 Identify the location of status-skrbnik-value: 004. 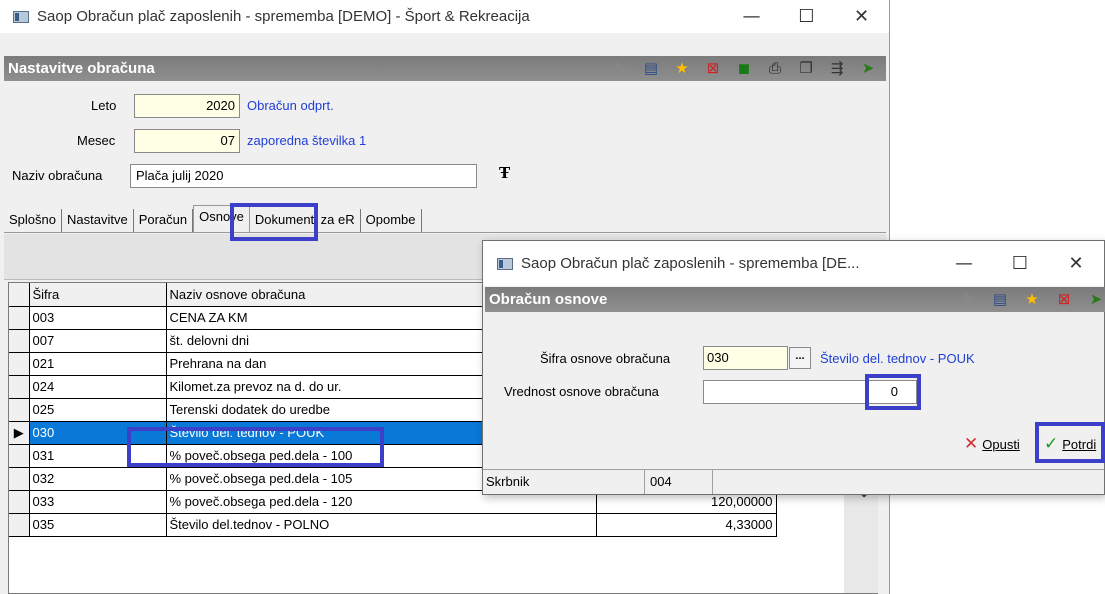
(680, 482).